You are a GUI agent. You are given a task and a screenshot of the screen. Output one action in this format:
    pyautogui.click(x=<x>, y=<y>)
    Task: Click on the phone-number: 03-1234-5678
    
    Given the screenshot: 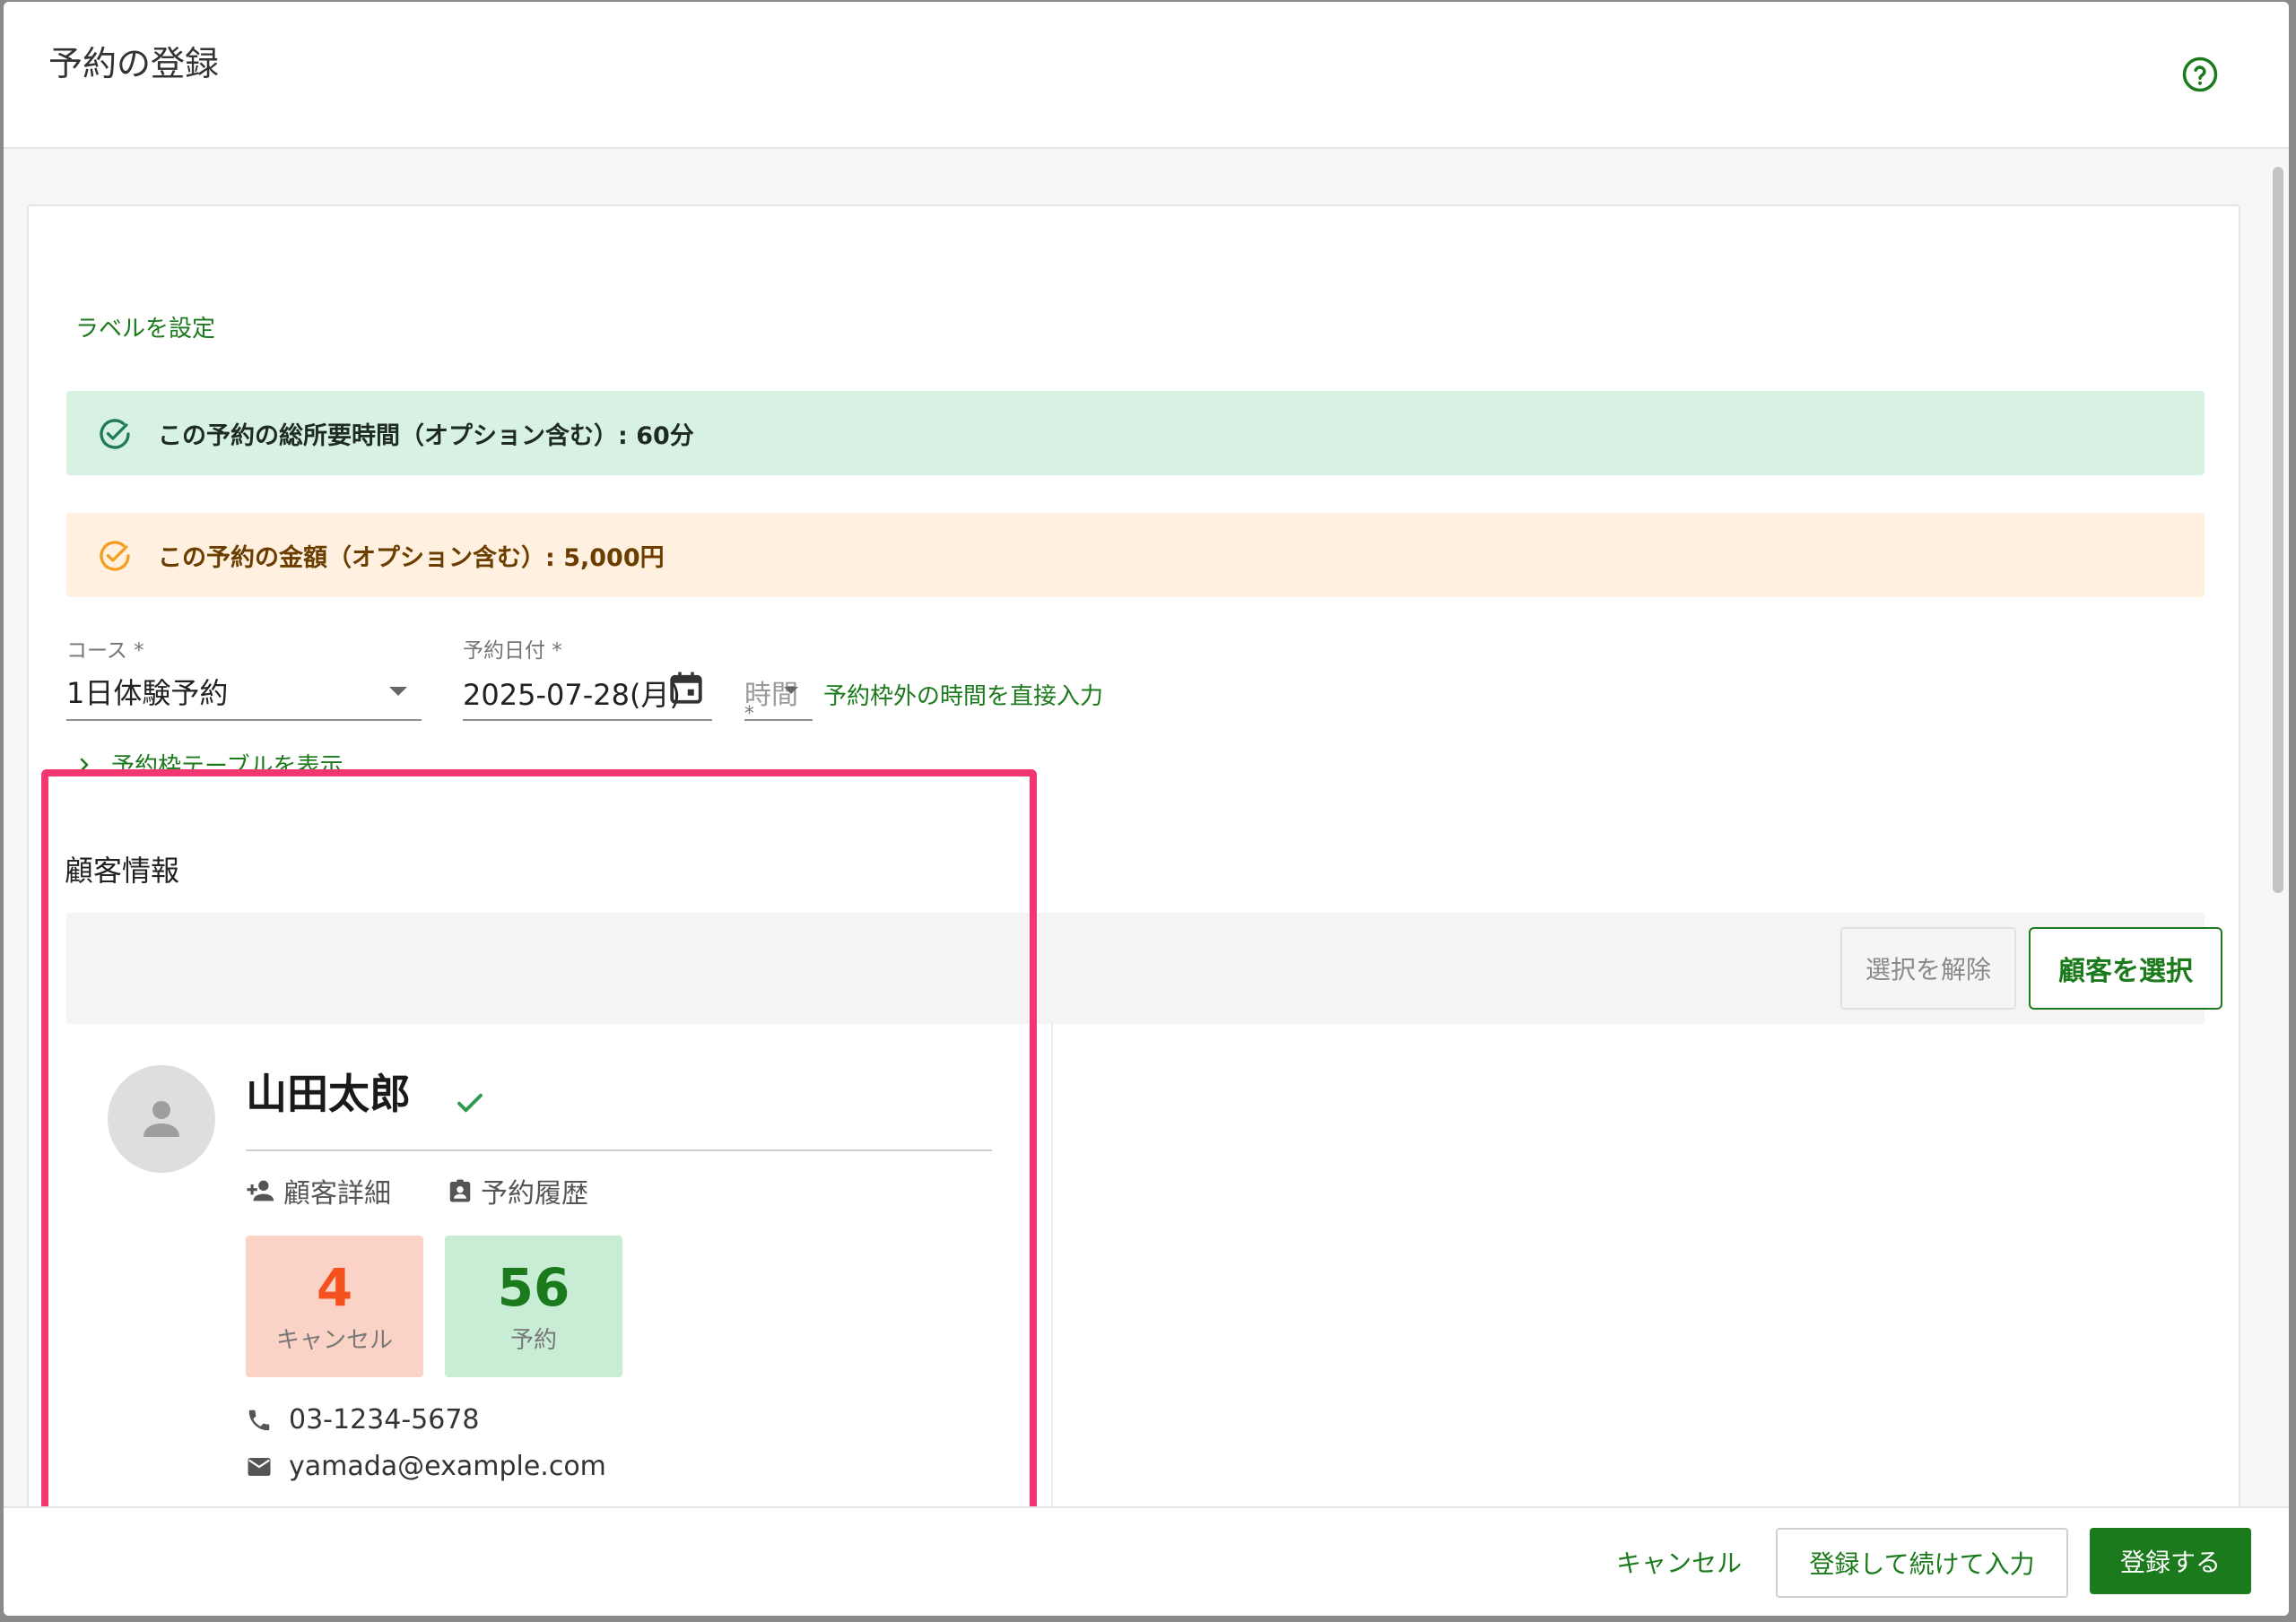 What is the action you would take?
    pyautogui.click(x=384, y=1420)
    